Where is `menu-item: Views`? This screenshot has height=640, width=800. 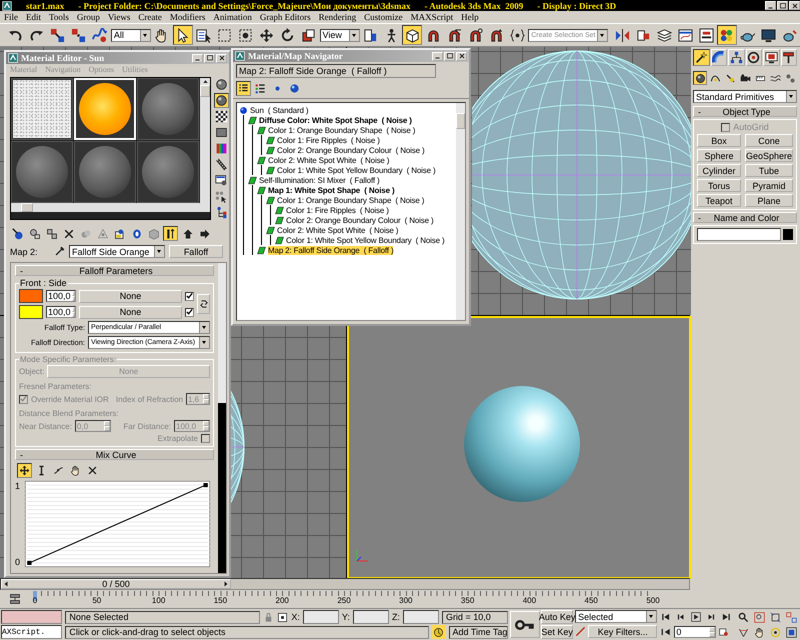
menu-item: Views is located at coordinates (119, 17).